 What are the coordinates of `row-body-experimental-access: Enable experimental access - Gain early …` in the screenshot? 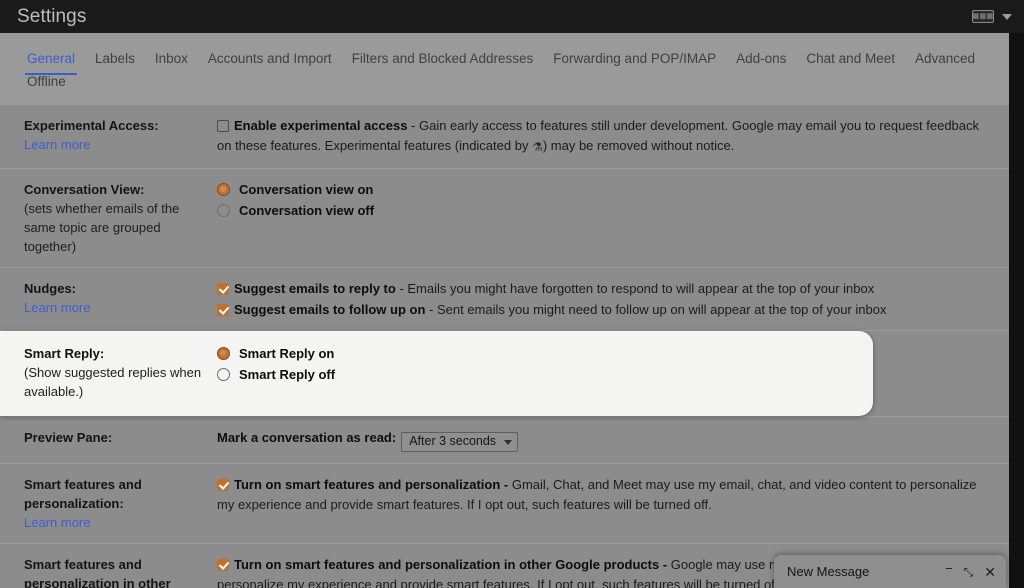 It's located at (603, 136).